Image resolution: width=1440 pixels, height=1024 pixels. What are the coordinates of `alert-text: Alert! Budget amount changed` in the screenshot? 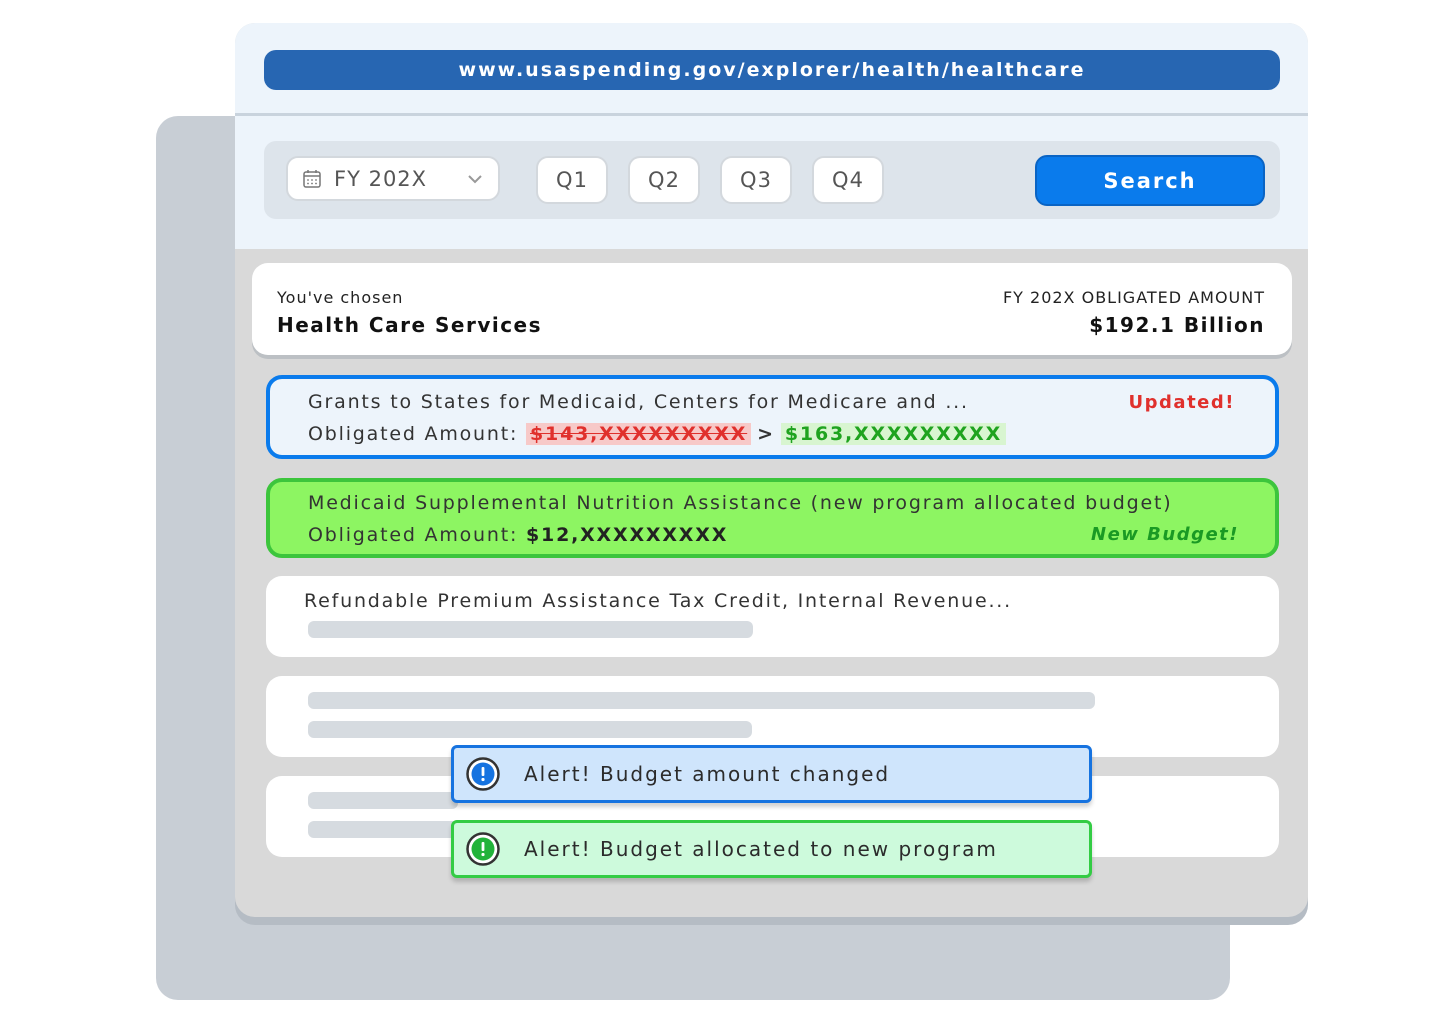 It's located at (707, 774).